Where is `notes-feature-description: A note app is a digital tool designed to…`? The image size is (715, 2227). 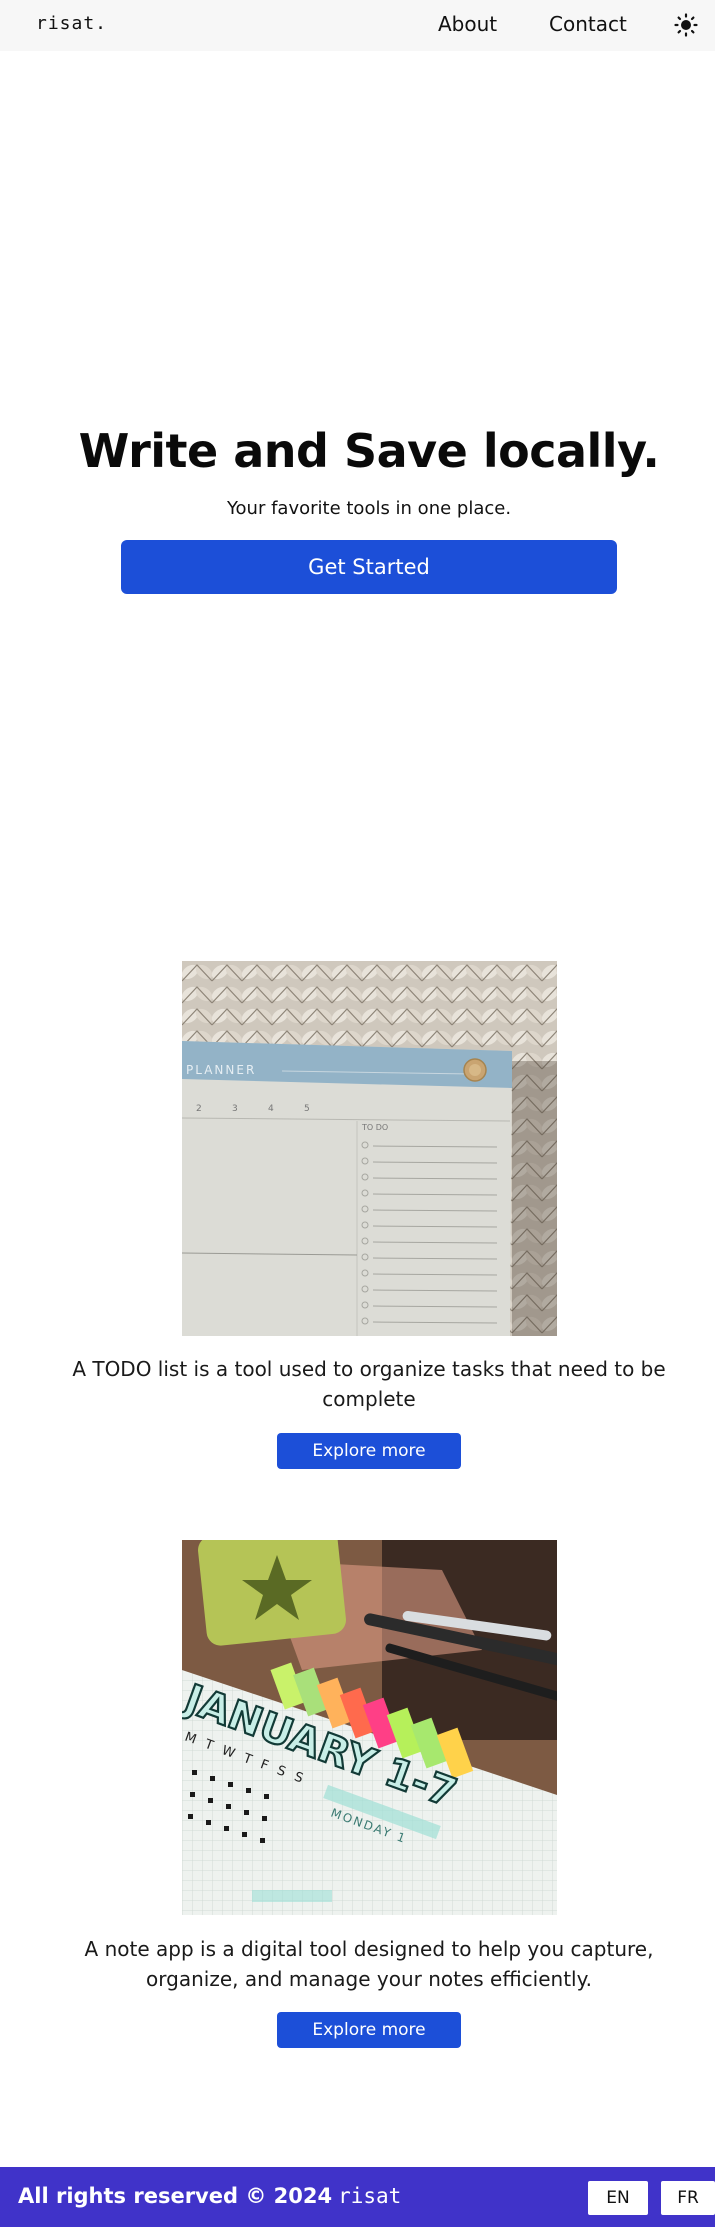
notes-feature-description: A note app is a digital tool designed to… is located at coordinates (369, 1964).